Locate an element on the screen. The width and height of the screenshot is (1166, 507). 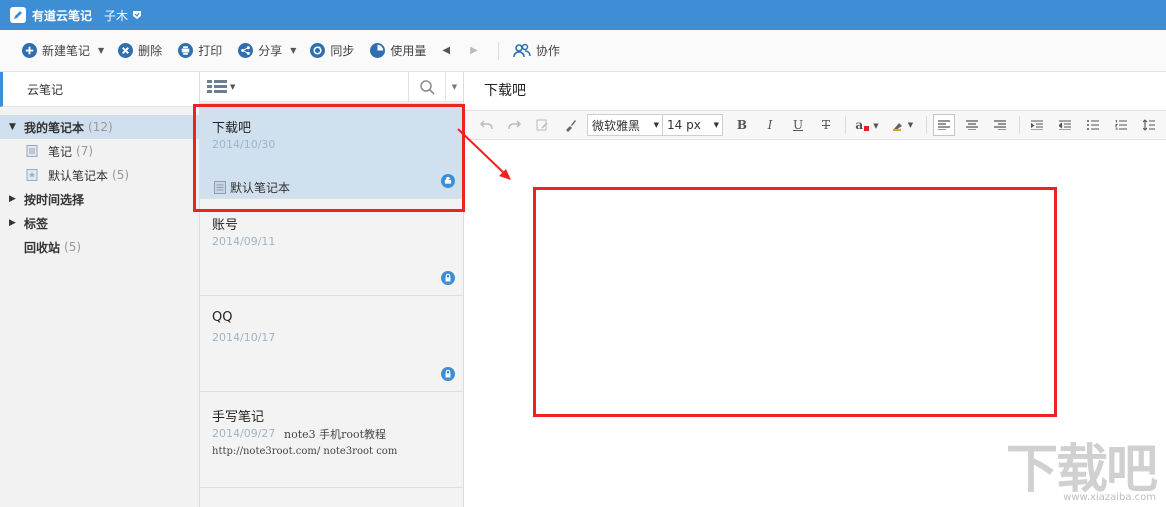
align-right-icon is located at coordinates (1000, 125).